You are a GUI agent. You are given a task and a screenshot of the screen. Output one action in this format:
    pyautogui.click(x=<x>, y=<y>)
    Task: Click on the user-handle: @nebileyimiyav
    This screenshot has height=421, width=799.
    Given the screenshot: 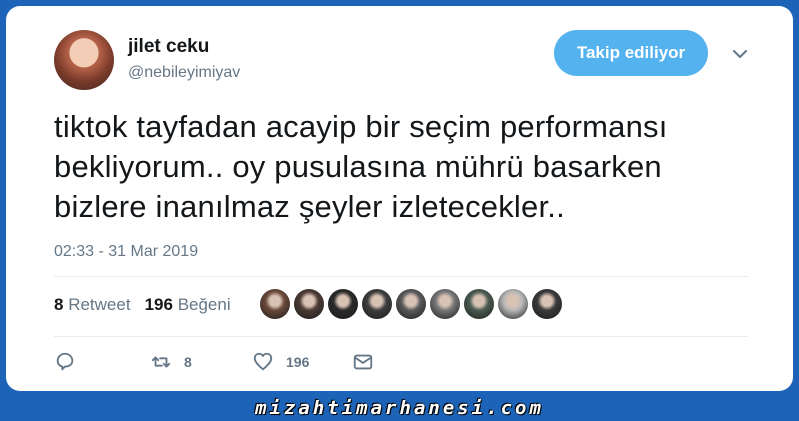 What is the action you would take?
    pyautogui.click(x=184, y=73)
    